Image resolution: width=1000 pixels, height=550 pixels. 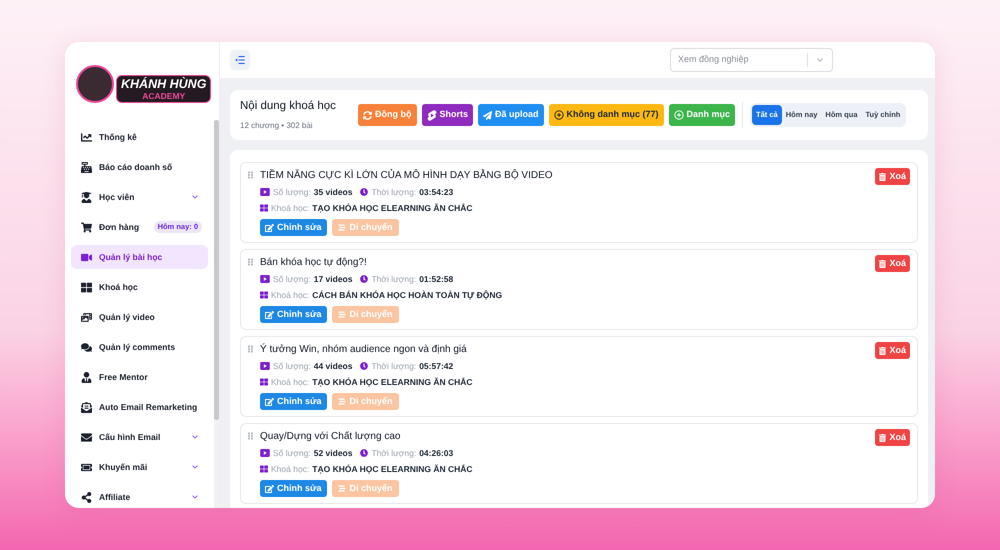 I want to click on sidebar-item: Quản lý comments, so click(x=139, y=347).